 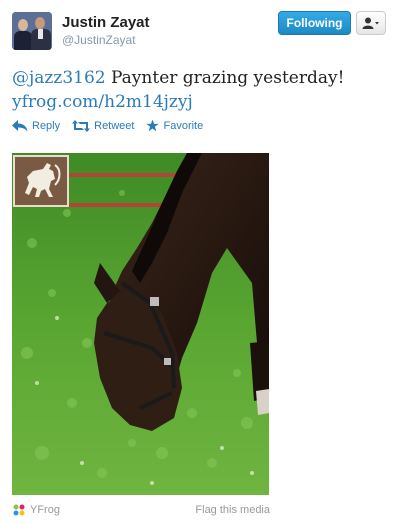 What do you see at coordinates (19, 510) in the screenshot?
I see `yfrog-icon` at bounding box center [19, 510].